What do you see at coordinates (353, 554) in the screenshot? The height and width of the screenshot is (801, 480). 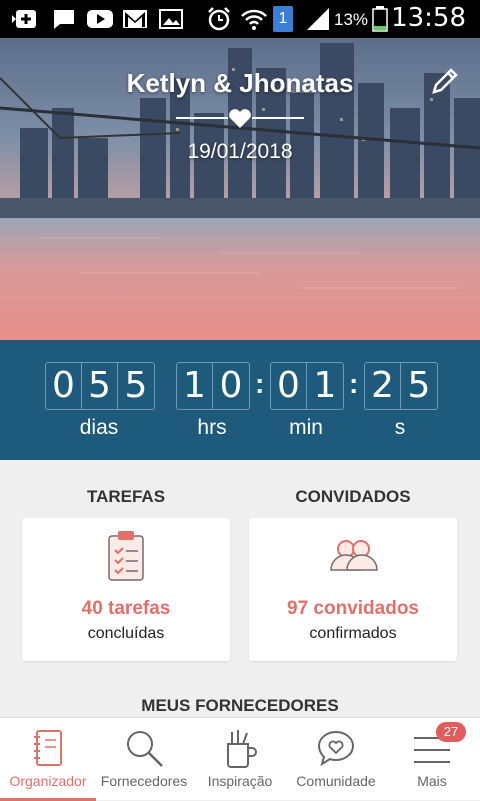 I see `guests-couple-icon` at bounding box center [353, 554].